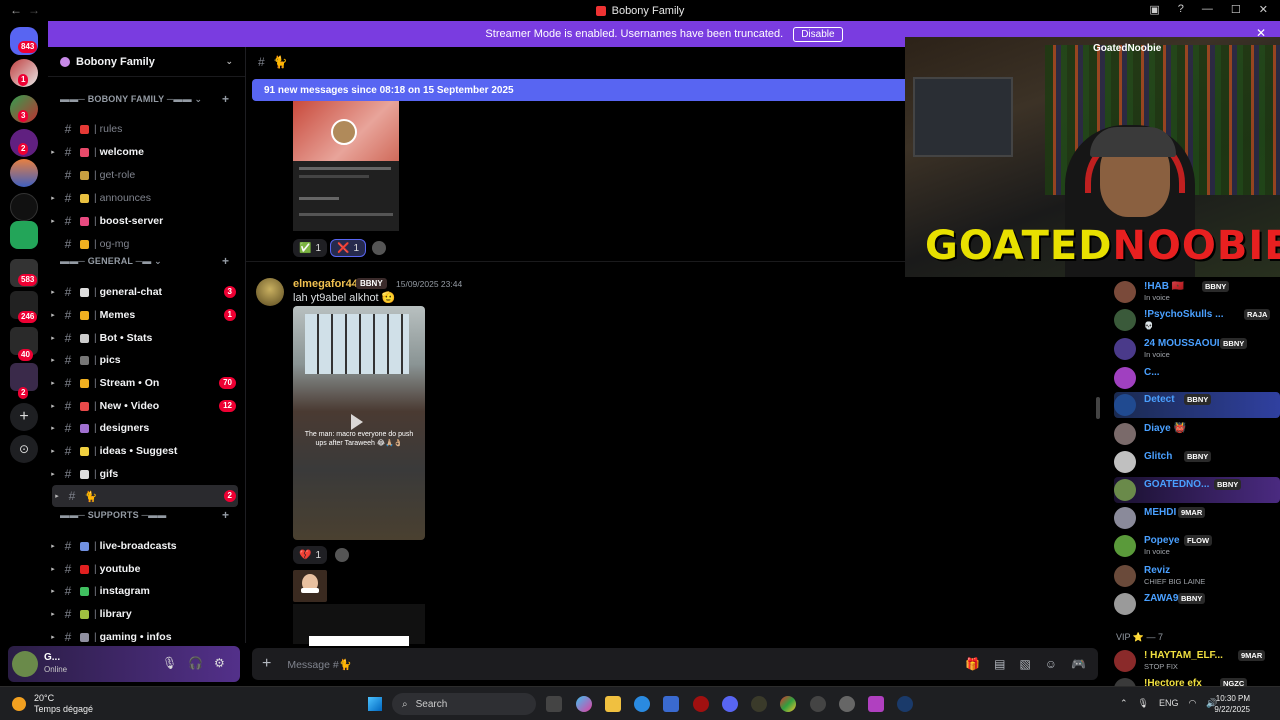  What do you see at coordinates (143, 406) in the screenshot?
I see `sidebar-channel: ▸ # | New • Video 12` at bounding box center [143, 406].